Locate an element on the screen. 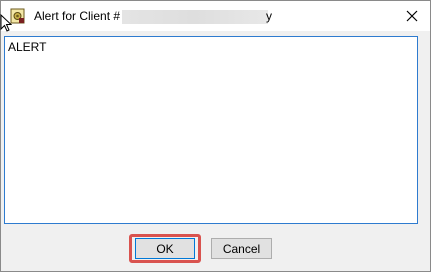 This screenshot has width=431, height=272. alert-message-text: ALERT is located at coordinates (27, 47).